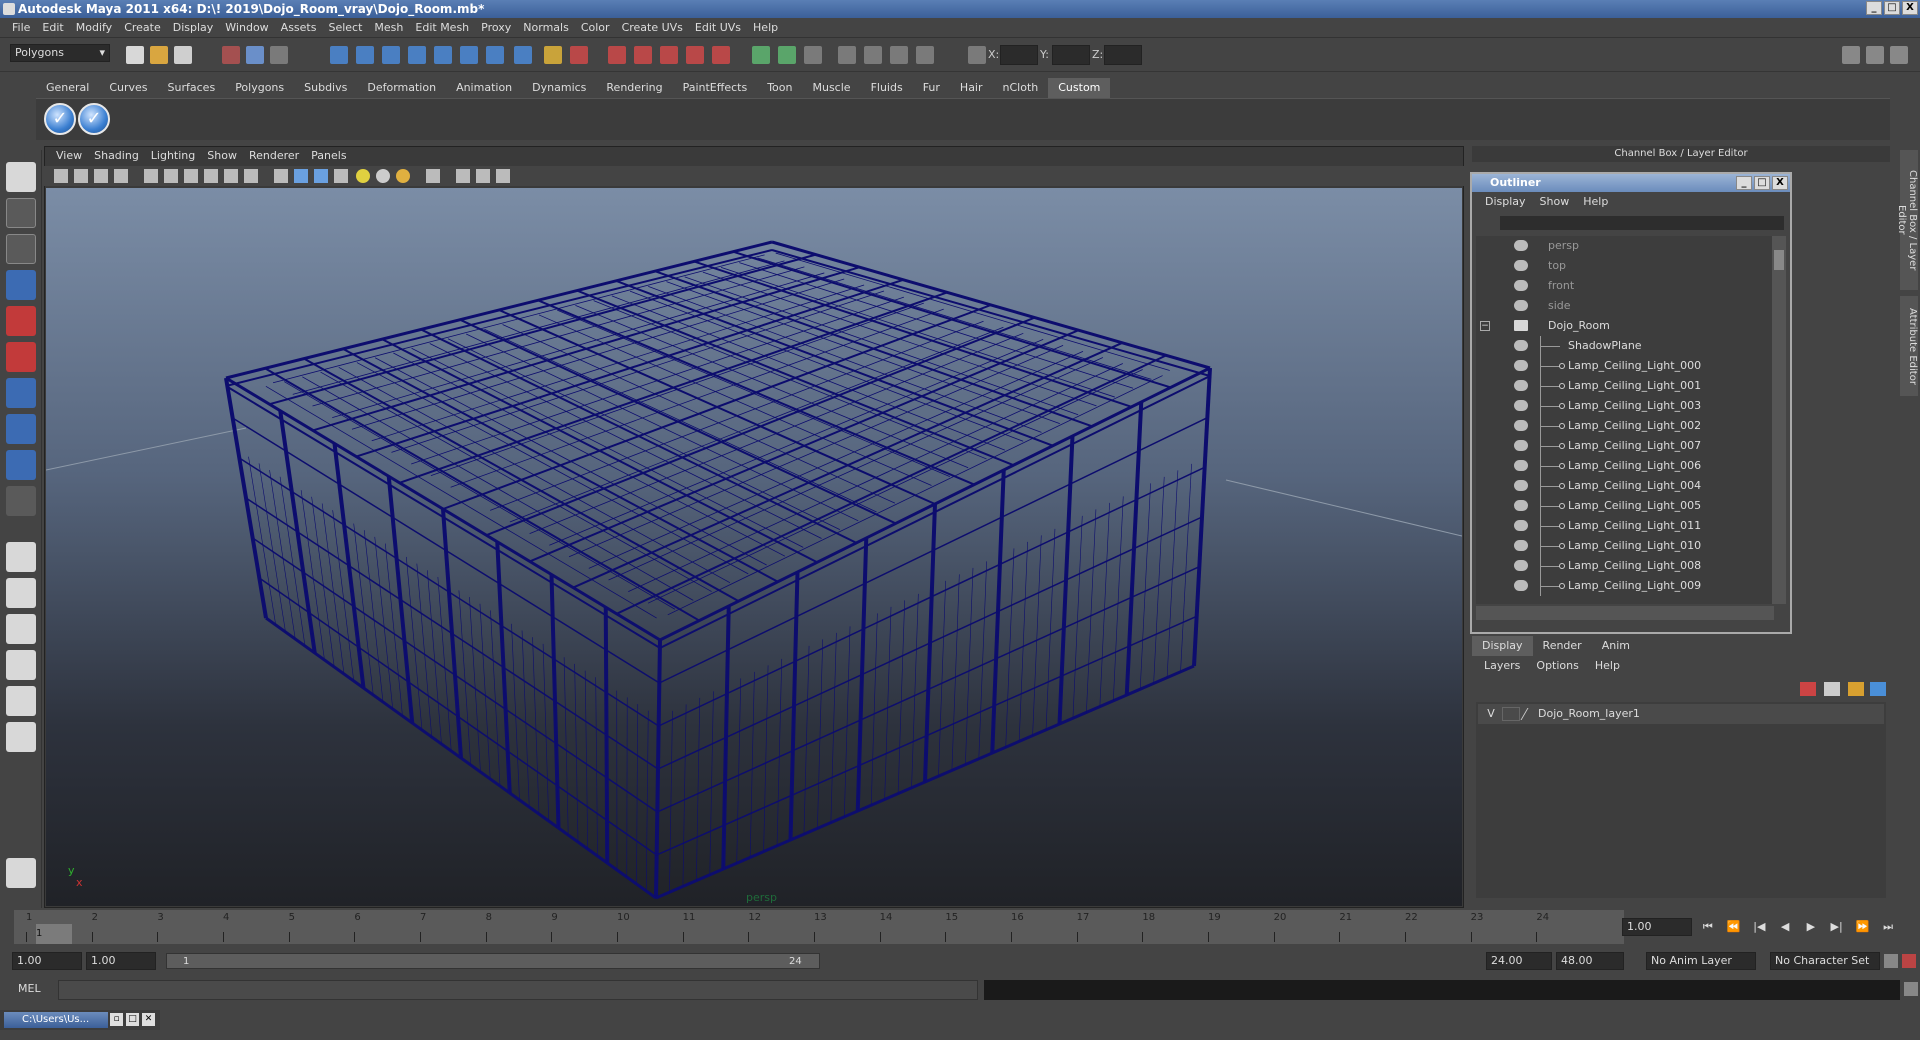 Image resolution: width=1920 pixels, height=1040 pixels. What do you see at coordinates (977, 55) in the screenshot?
I see `absolute-transform-icon` at bounding box center [977, 55].